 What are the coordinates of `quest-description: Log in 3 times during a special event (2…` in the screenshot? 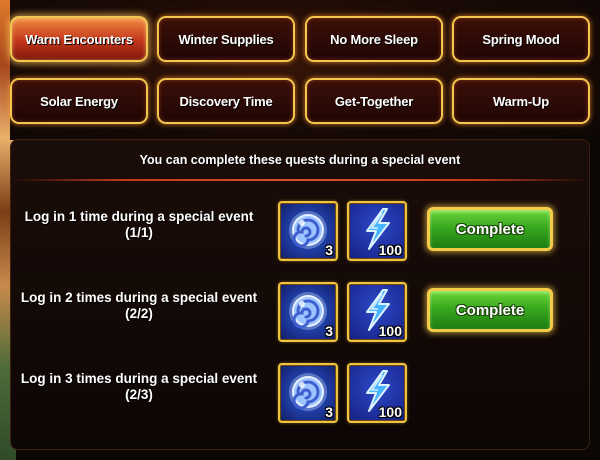 It's located at (139, 387).